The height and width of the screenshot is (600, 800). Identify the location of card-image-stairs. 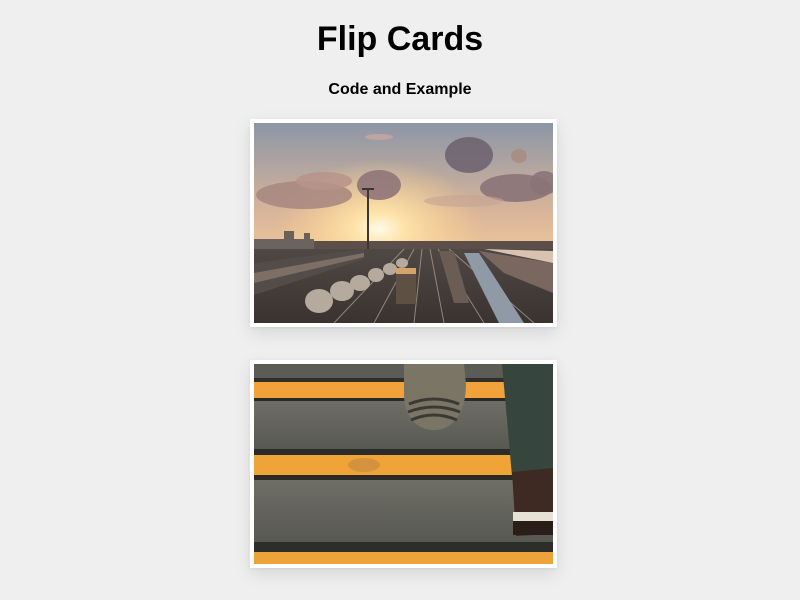
(403, 464).